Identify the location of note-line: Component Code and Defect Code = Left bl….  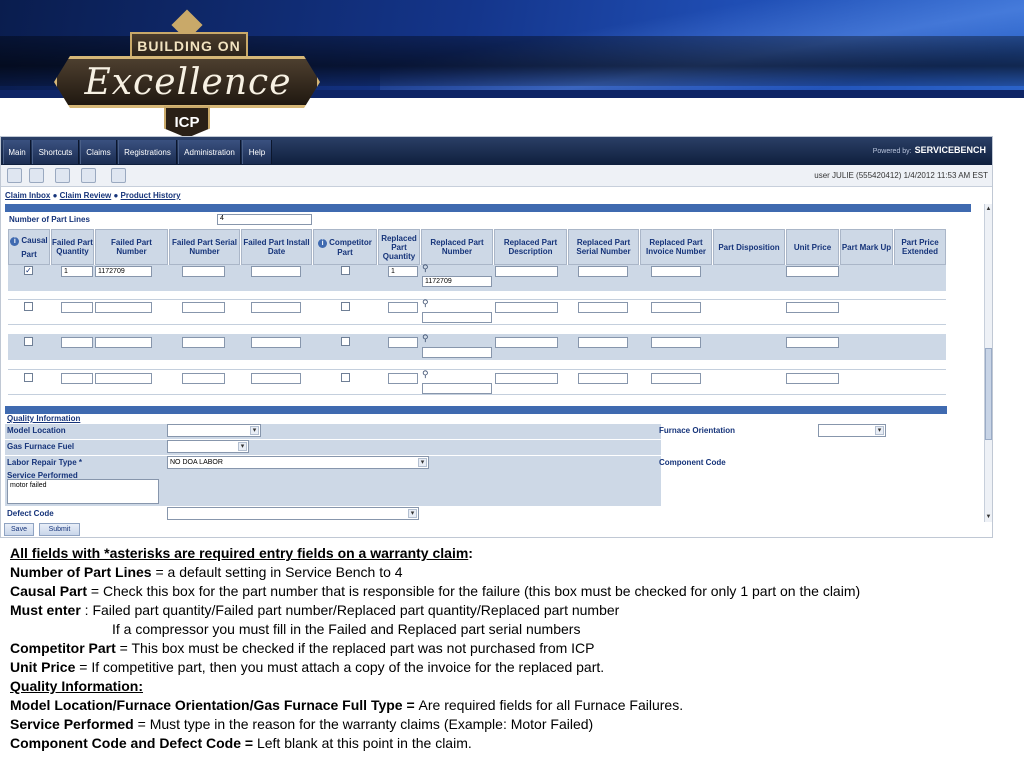
(510, 743).